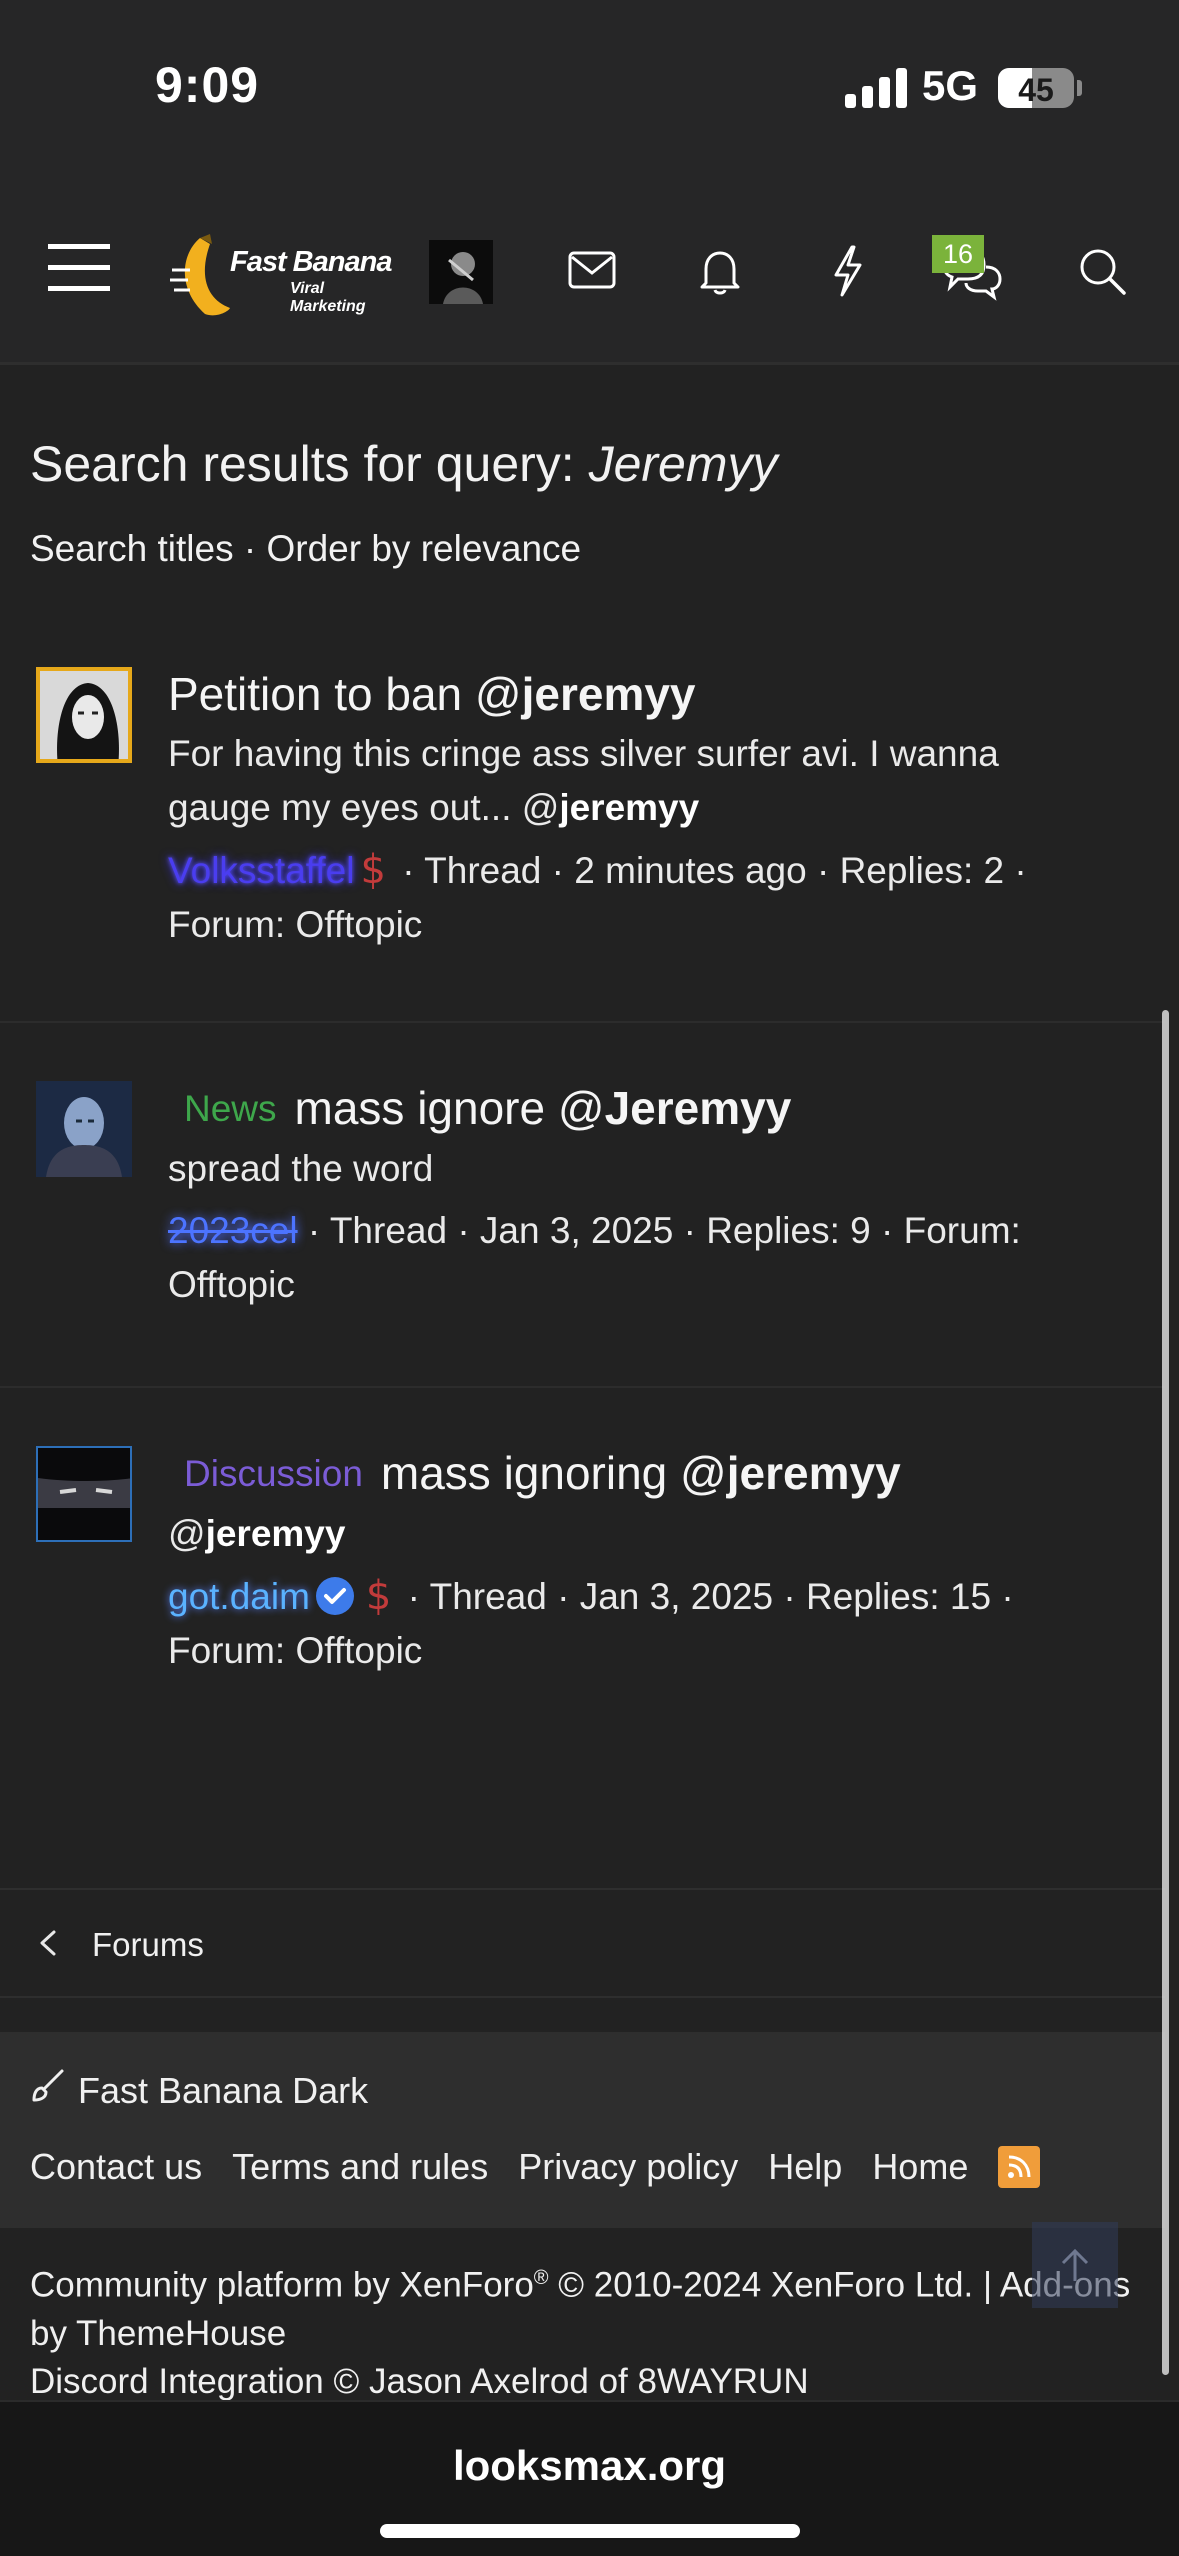  I want to click on footer-link-home: Home, so click(920, 2167).